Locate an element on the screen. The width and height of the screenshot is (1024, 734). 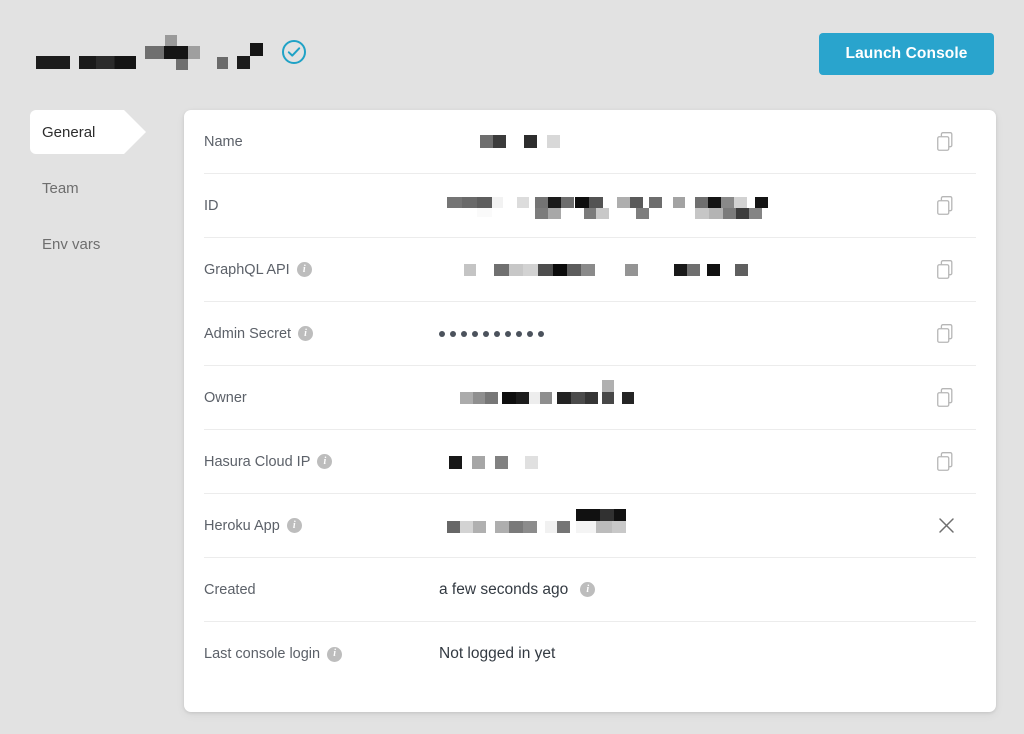
launch-console-button: Launch Console is located at coordinates (906, 54).